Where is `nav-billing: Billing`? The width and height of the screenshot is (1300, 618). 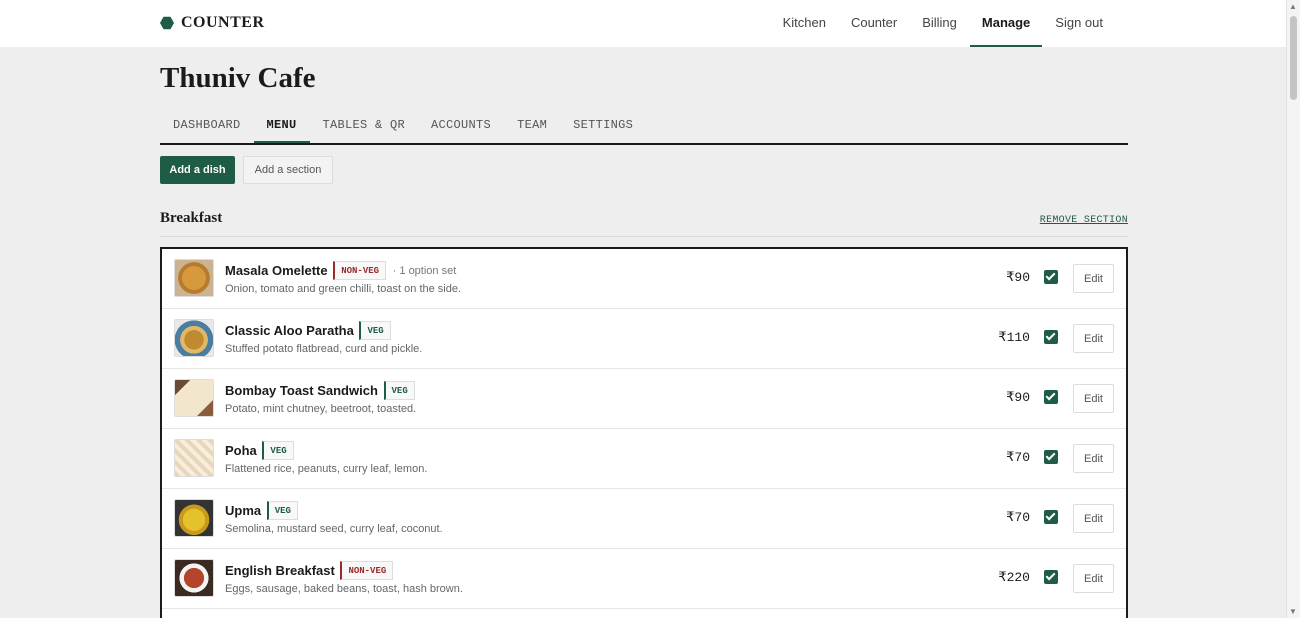
nav-billing: Billing is located at coordinates (939, 23).